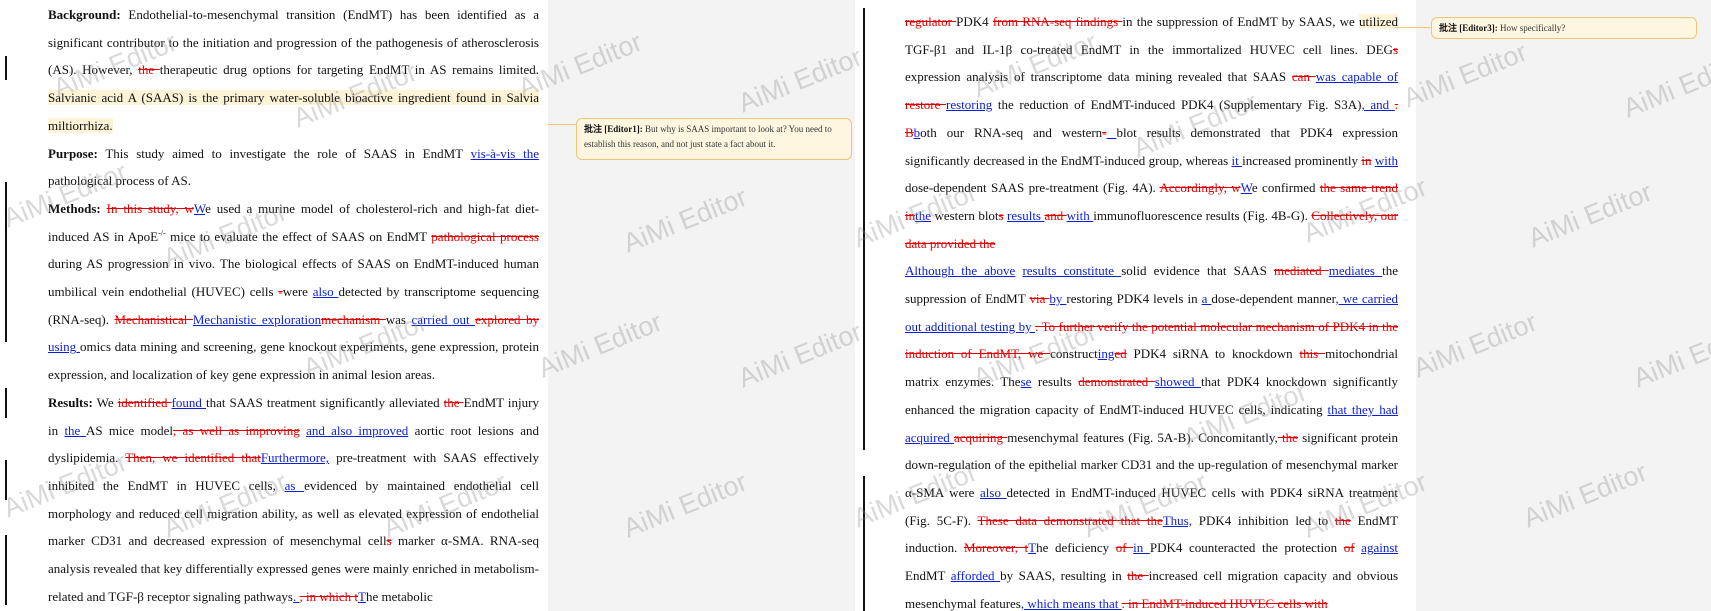 The height and width of the screenshot is (611, 1711). What do you see at coordinates (1106, 353) in the screenshot?
I see `tracked-insertion: ing` at bounding box center [1106, 353].